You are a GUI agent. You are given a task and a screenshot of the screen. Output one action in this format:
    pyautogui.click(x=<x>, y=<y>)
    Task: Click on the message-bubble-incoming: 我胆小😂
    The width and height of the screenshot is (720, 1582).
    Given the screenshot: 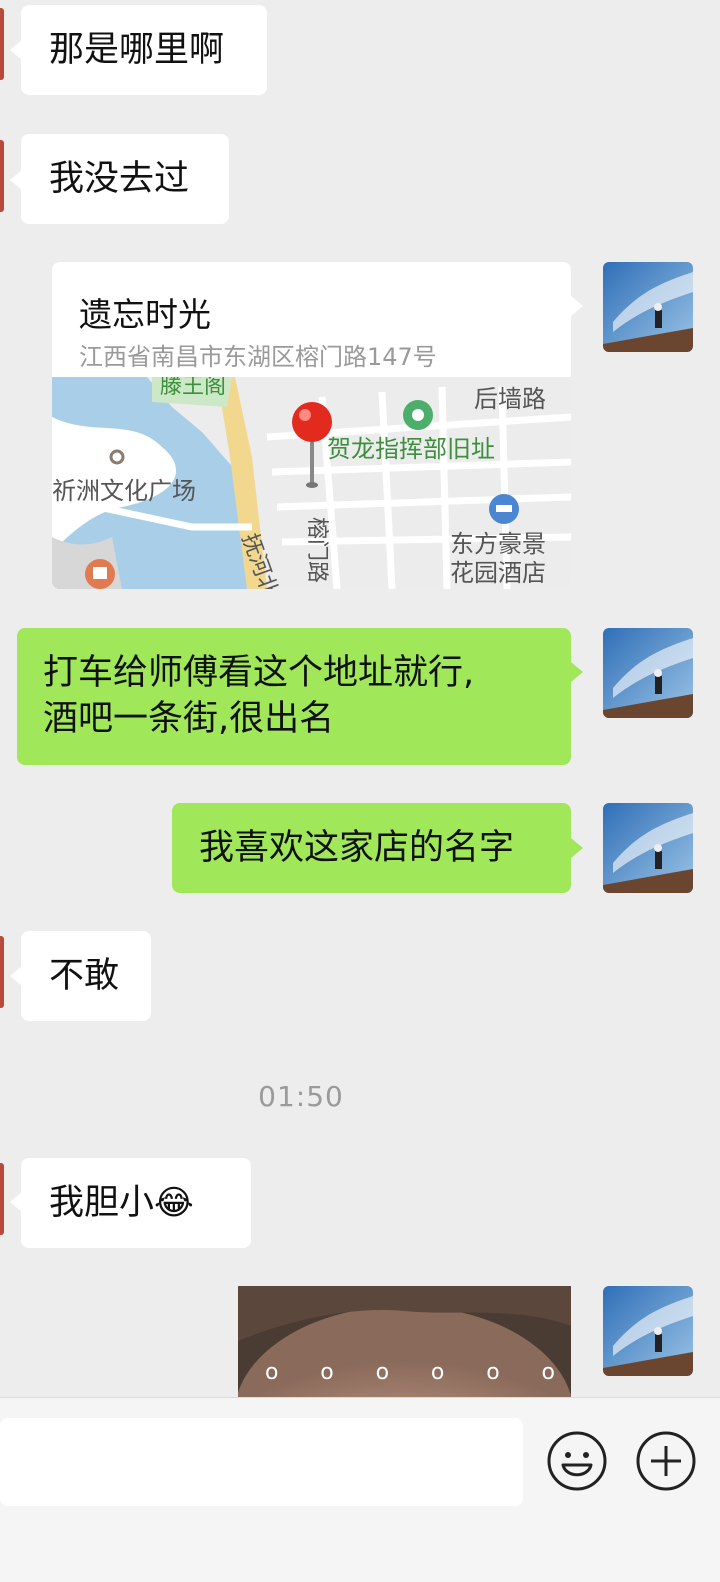 What is the action you would take?
    pyautogui.click(x=136, y=1203)
    